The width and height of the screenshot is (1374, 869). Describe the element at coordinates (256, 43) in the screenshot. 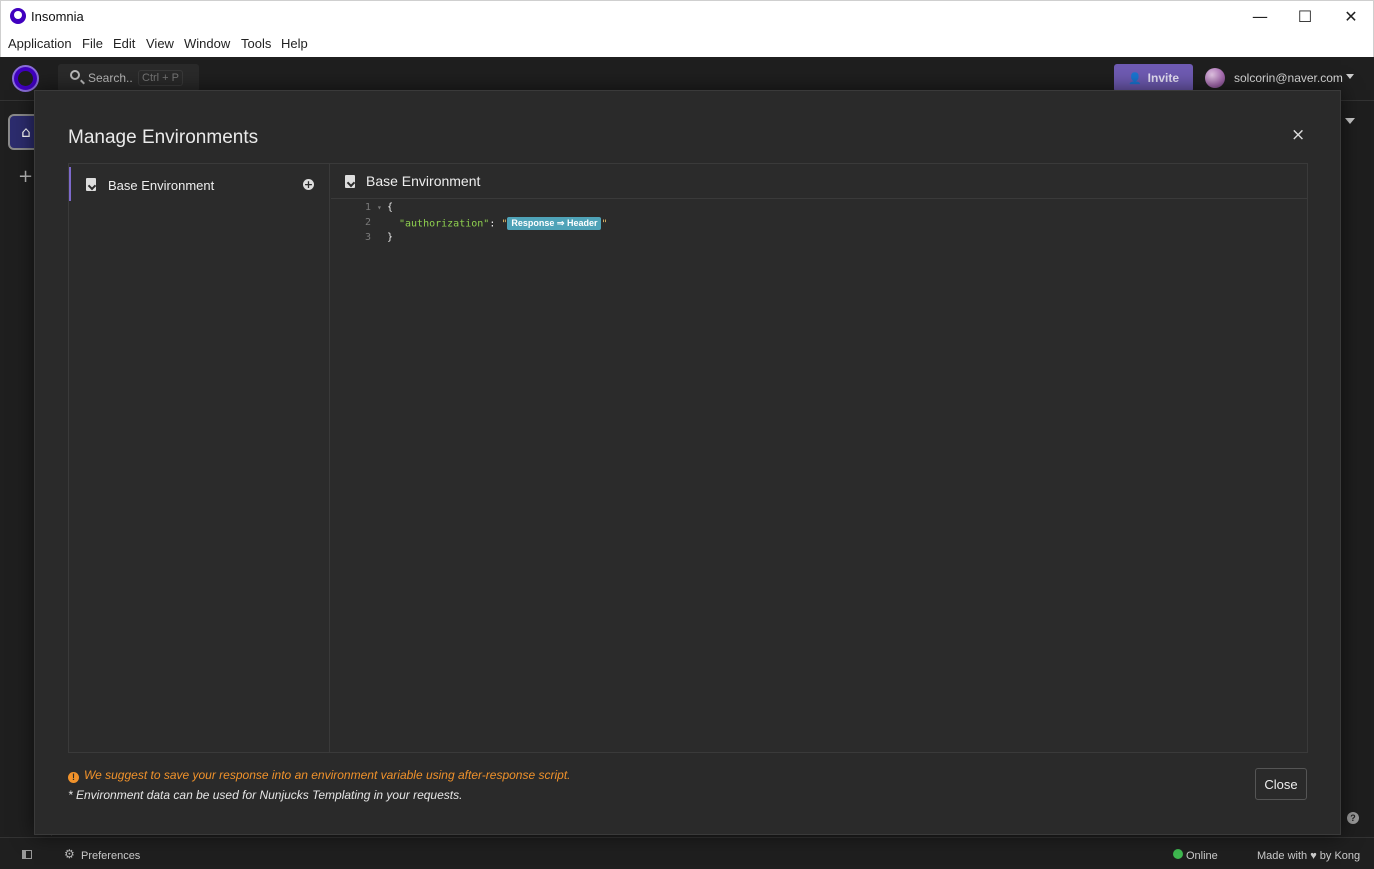

I see `menu-tools: Tools` at that location.